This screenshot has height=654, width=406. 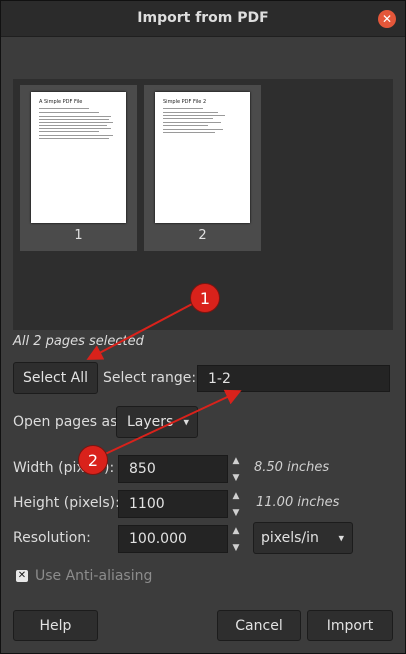 I want to click on height-spinner: ▲ ▼, so click(x=236, y=504).